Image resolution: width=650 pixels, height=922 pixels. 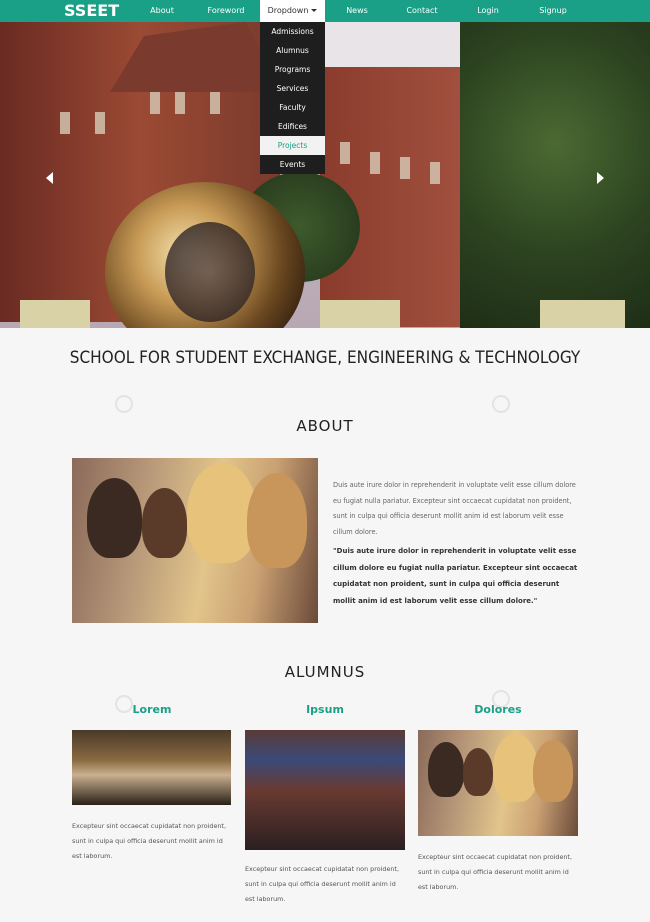 What do you see at coordinates (292, 126) in the screenshot?
I see `dropdown-item-edifices: Edifices` at bounding box center [292, 126].